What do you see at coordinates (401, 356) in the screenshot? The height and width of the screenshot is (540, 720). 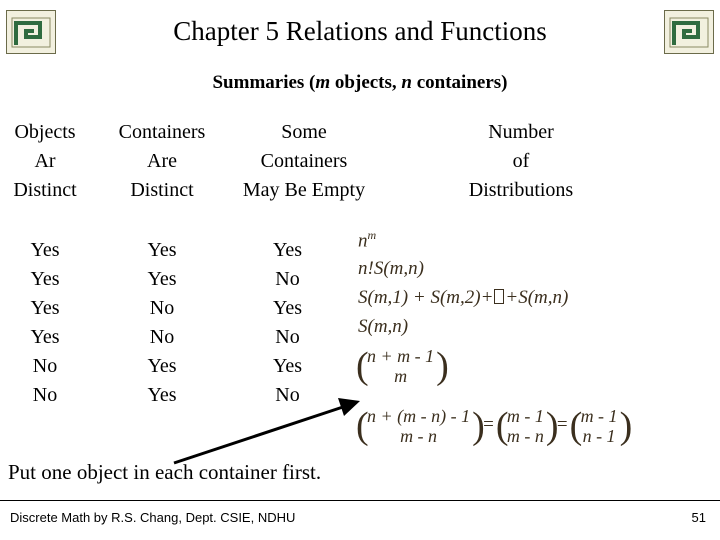 I see `binom-top: n + m - 1` at bounding box center [401, 356].